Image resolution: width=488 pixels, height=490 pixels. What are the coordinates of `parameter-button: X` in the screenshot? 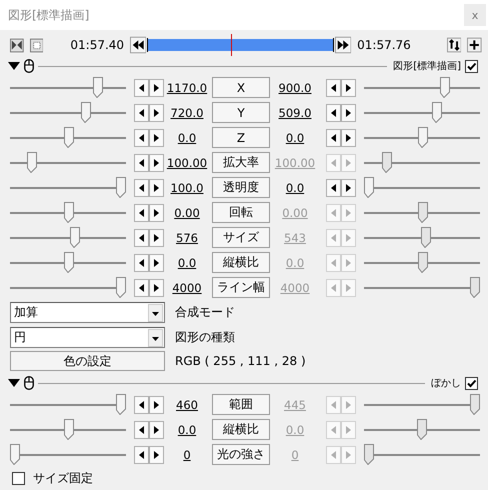 It's located at (241, 87).